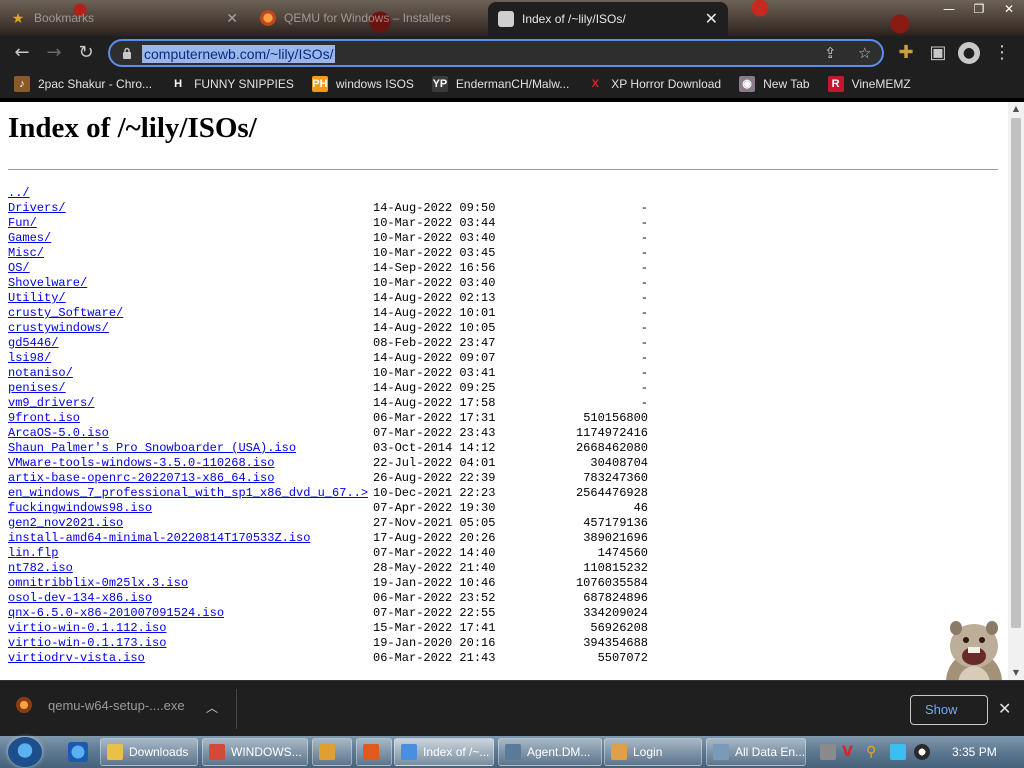  What do you see at coordinates (19, 193) in the screenshot?
I see `file-link: ../` at bounding box center [19, 193].